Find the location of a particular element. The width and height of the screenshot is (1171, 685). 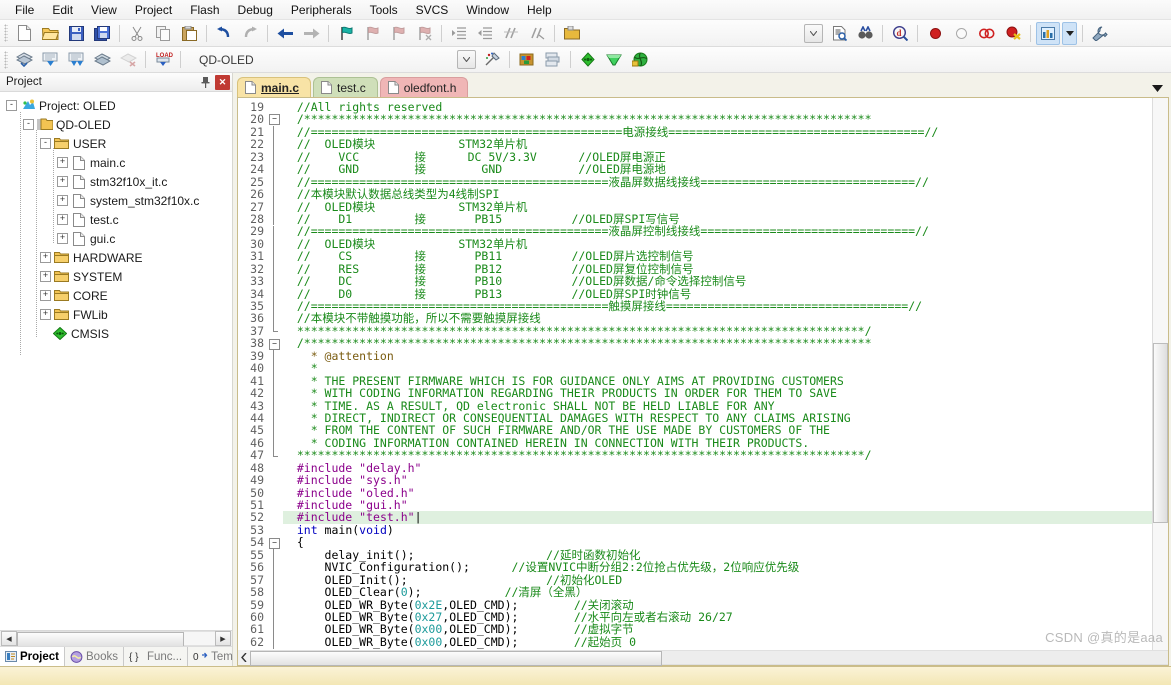

tree-item-fwlib: + FWLib is located at coordinates (116, 314).